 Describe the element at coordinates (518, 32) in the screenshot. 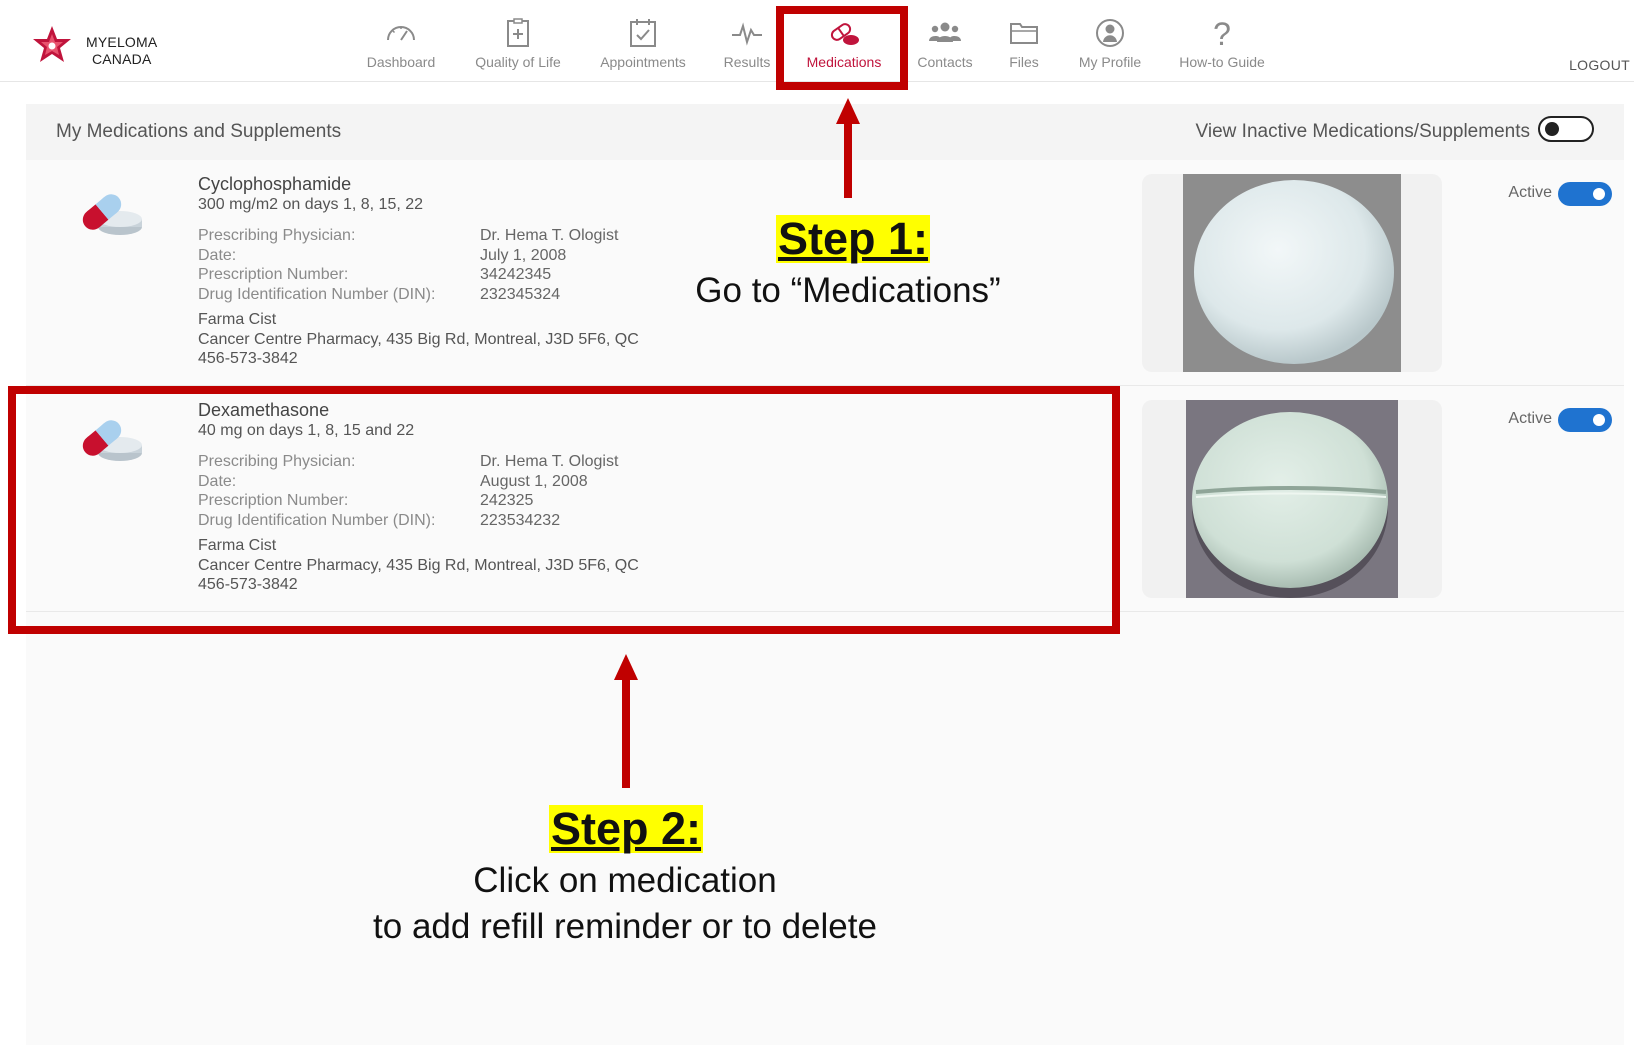

I see `clipboard-plus-icon` at that location.